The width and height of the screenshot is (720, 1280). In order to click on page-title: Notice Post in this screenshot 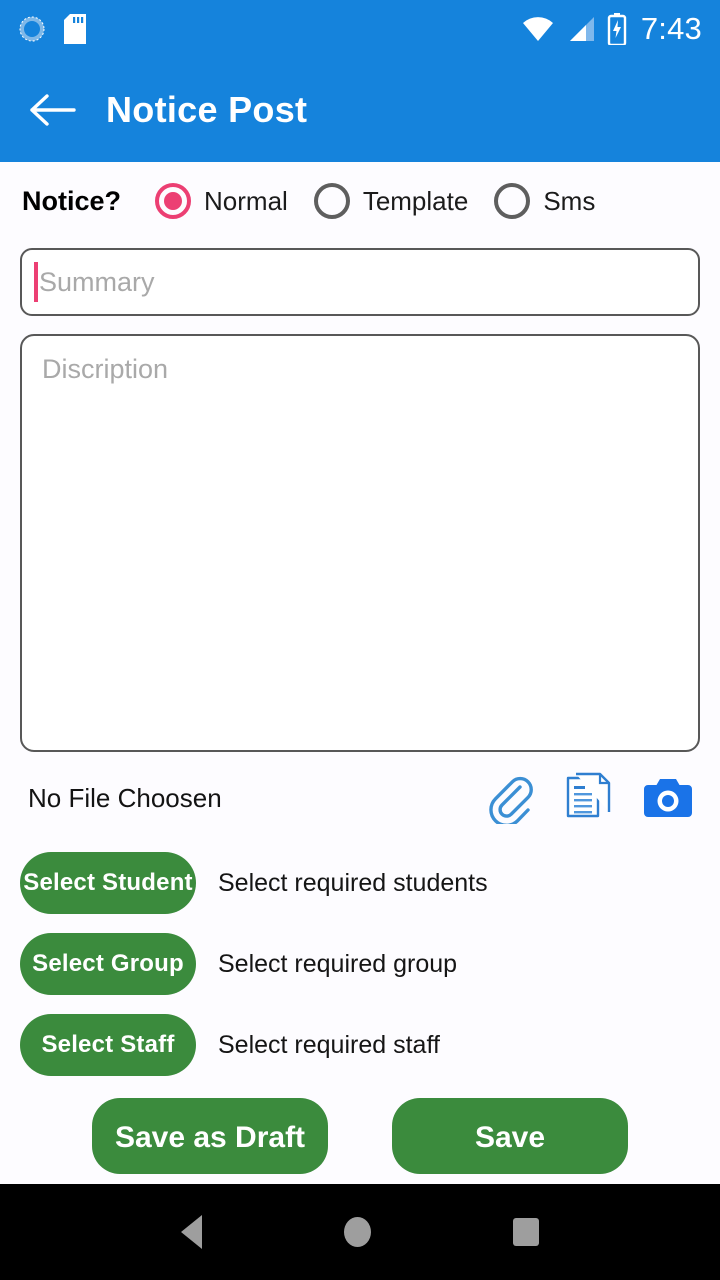, I will do `click(207, 109)`.